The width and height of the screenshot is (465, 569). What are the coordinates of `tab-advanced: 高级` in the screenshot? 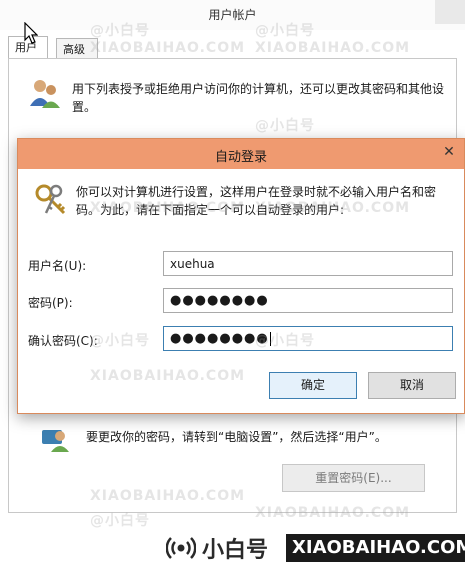 It's located at (77, 48).